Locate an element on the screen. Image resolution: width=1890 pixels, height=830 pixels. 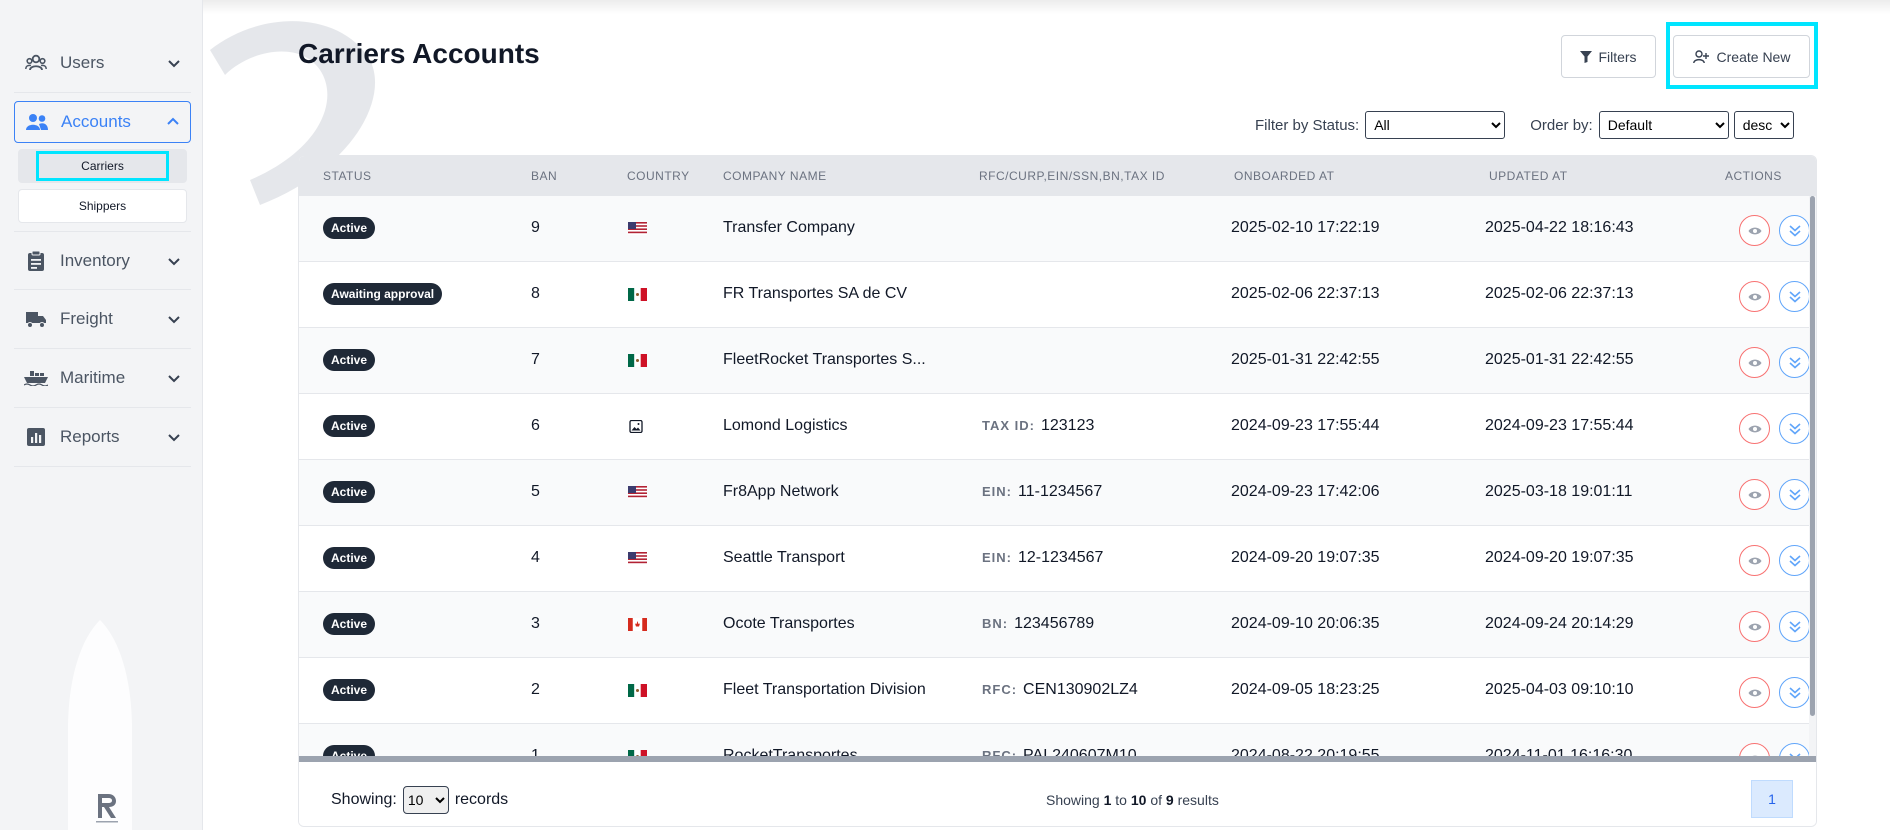
column-header-status: STATUS is located at coordinates (347, 176).